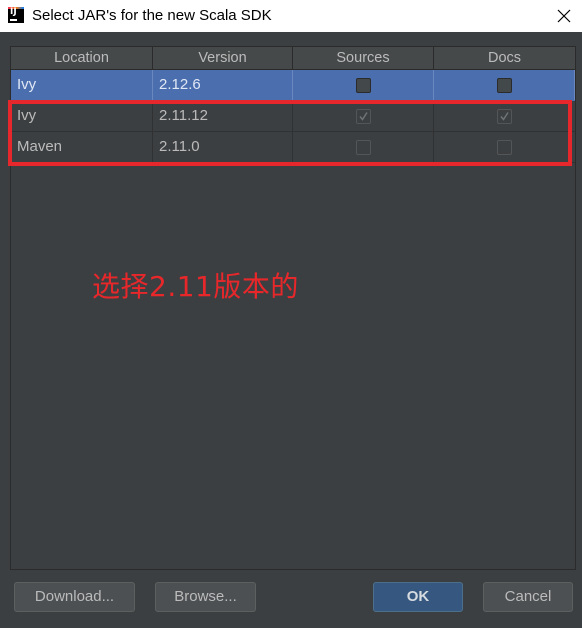 This screenshot has width=582, height=628. I want to click on table-row: Ivy 2.12.6, so click(293, 85).